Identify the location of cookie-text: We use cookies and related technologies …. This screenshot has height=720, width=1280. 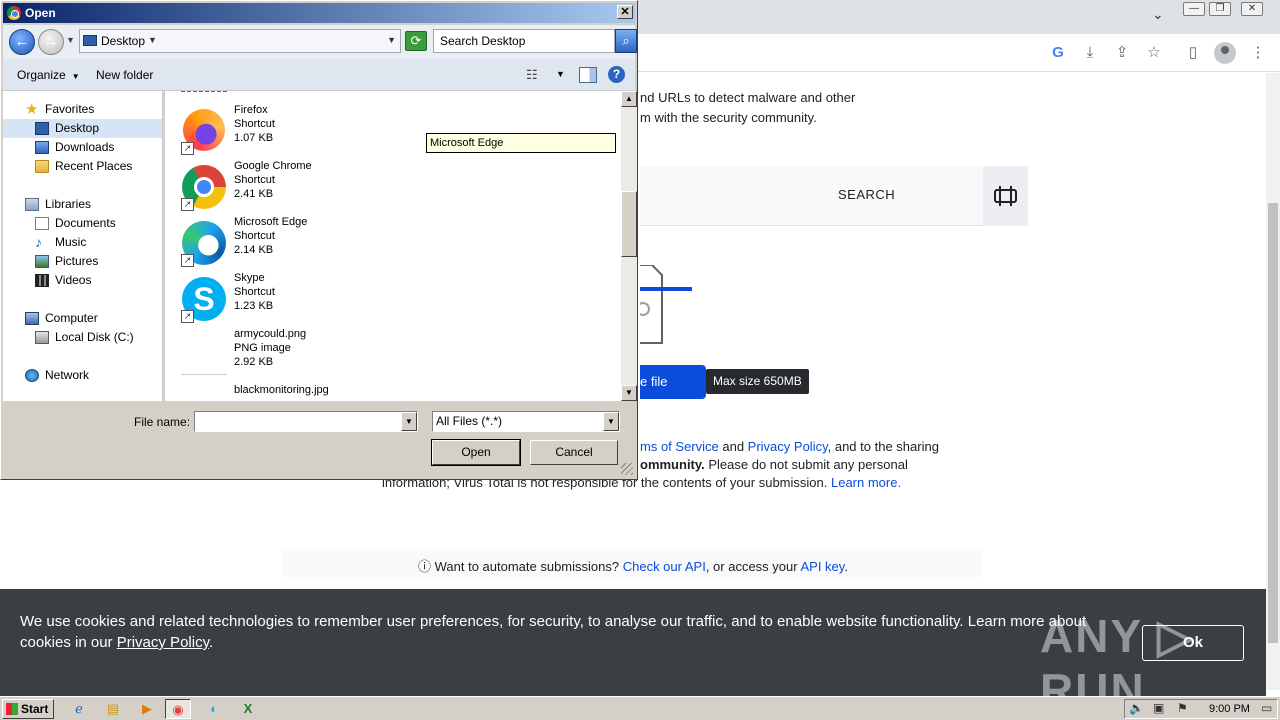
(575, 632).